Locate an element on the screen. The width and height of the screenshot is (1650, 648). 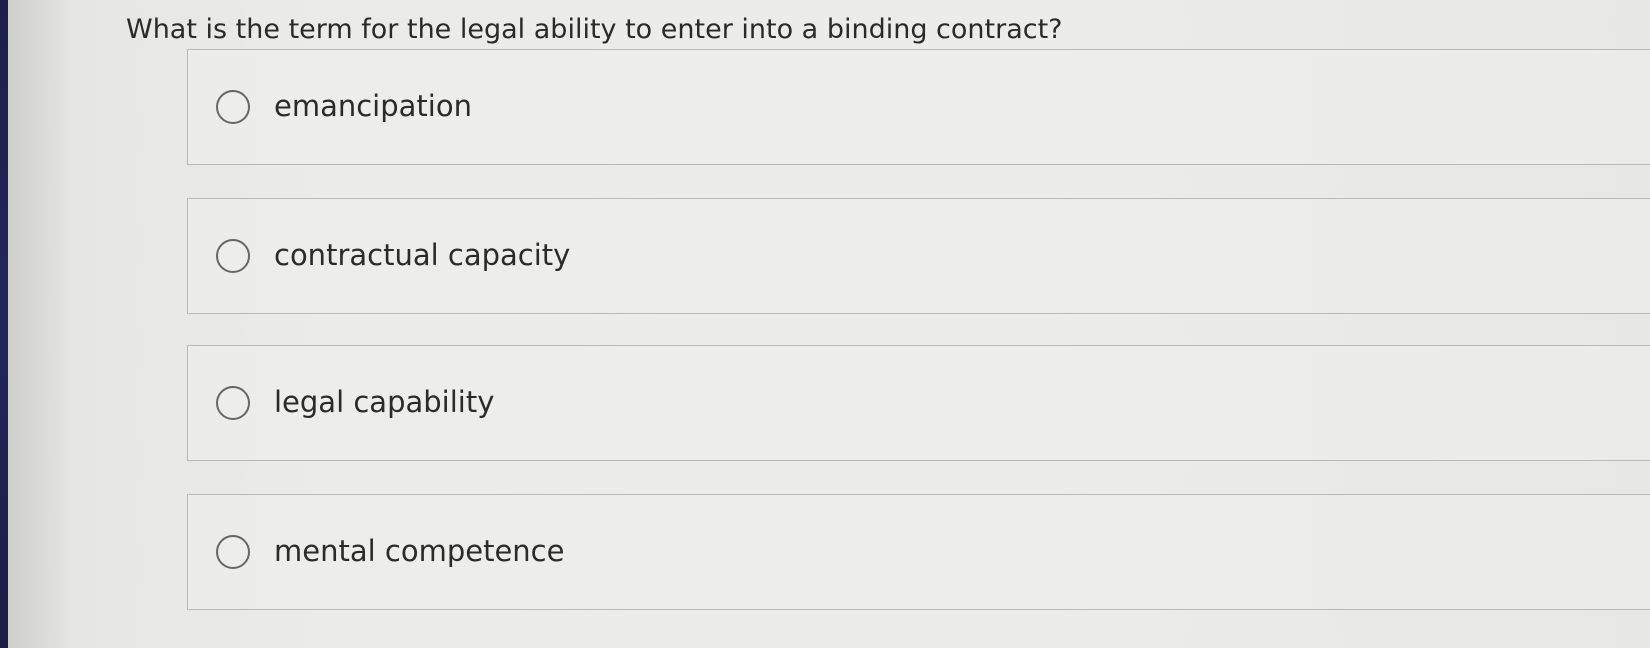
option-label: legal capability is located at coordinates (384, 402).